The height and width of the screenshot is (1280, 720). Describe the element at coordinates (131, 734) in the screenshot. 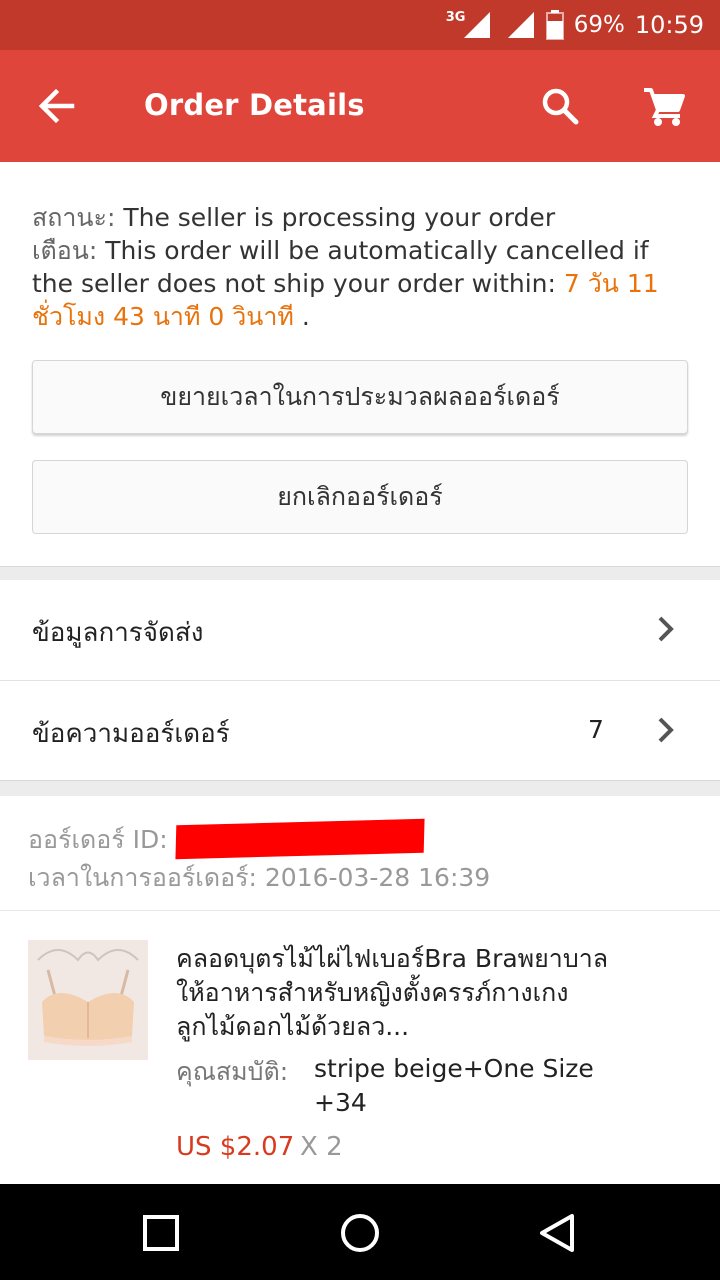

I see `order-messages-label: ข้อความออร์เดอร์` at that location.